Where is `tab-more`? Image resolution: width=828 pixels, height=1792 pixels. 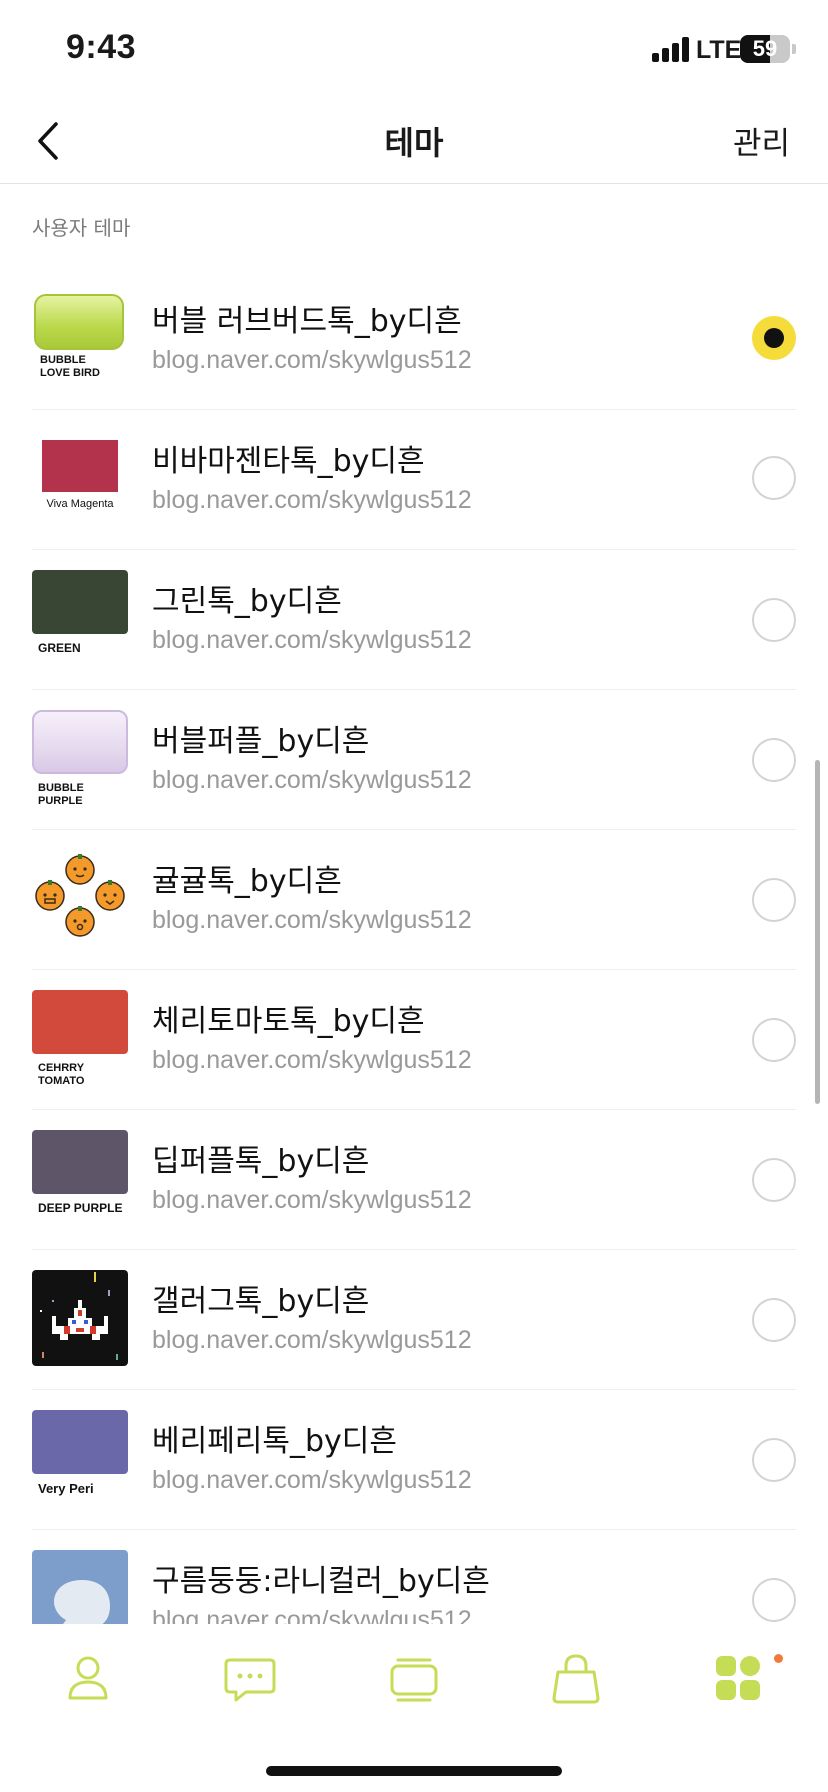 tab-more is located at coordinates (738, 1678).